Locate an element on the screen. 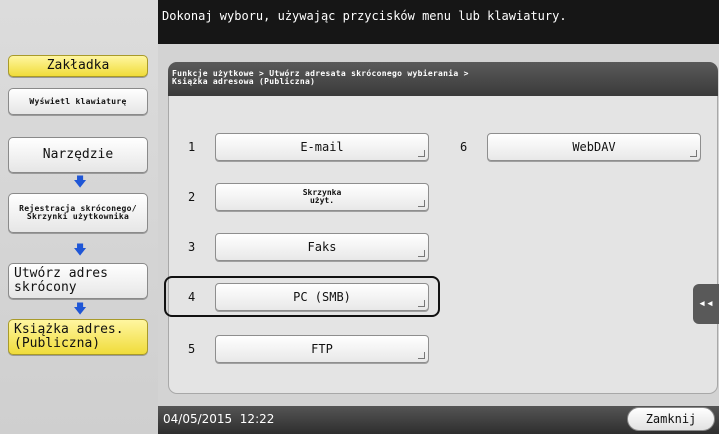  function-row: 4 PC (SMB) is located at coordinates (308, 297).